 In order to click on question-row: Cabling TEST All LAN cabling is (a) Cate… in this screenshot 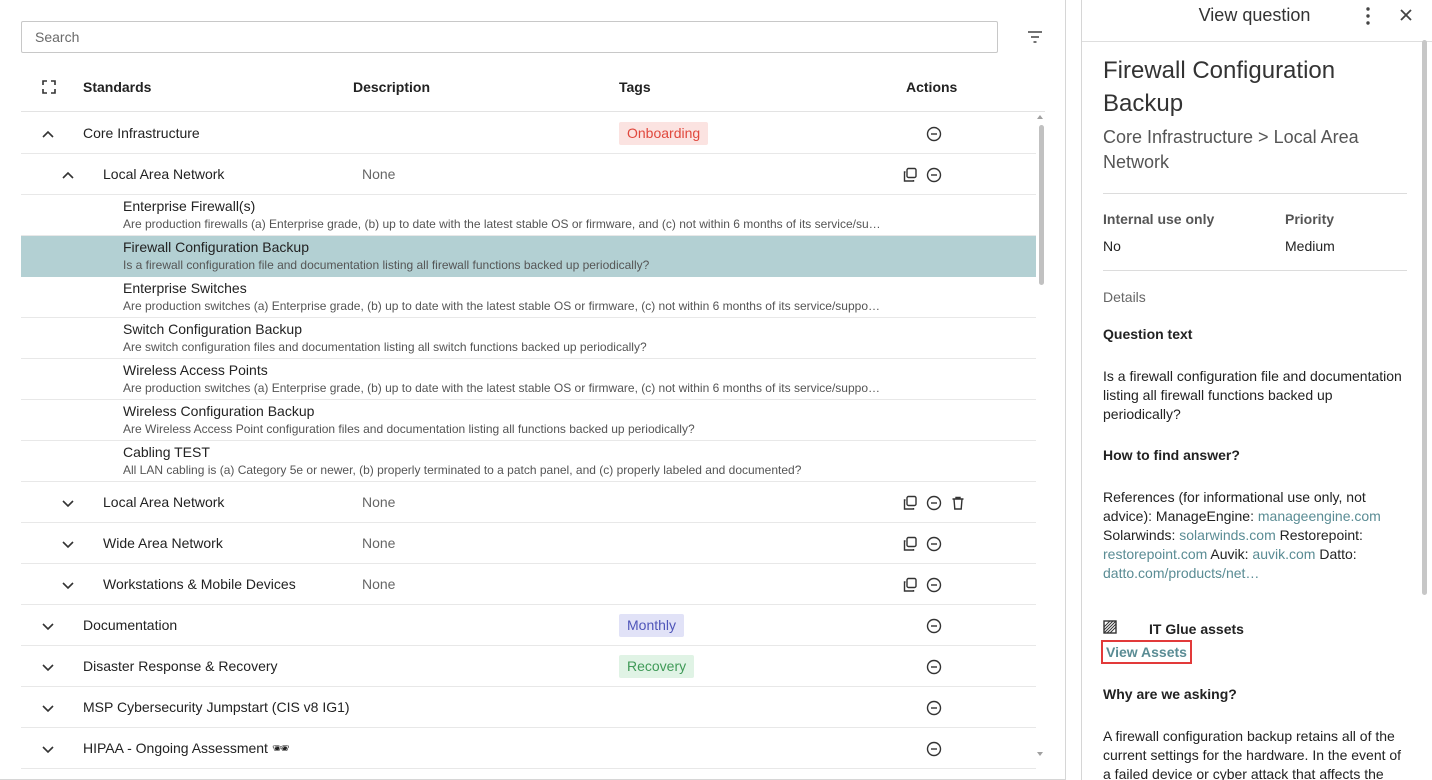, I will do `click(528, 461)`.